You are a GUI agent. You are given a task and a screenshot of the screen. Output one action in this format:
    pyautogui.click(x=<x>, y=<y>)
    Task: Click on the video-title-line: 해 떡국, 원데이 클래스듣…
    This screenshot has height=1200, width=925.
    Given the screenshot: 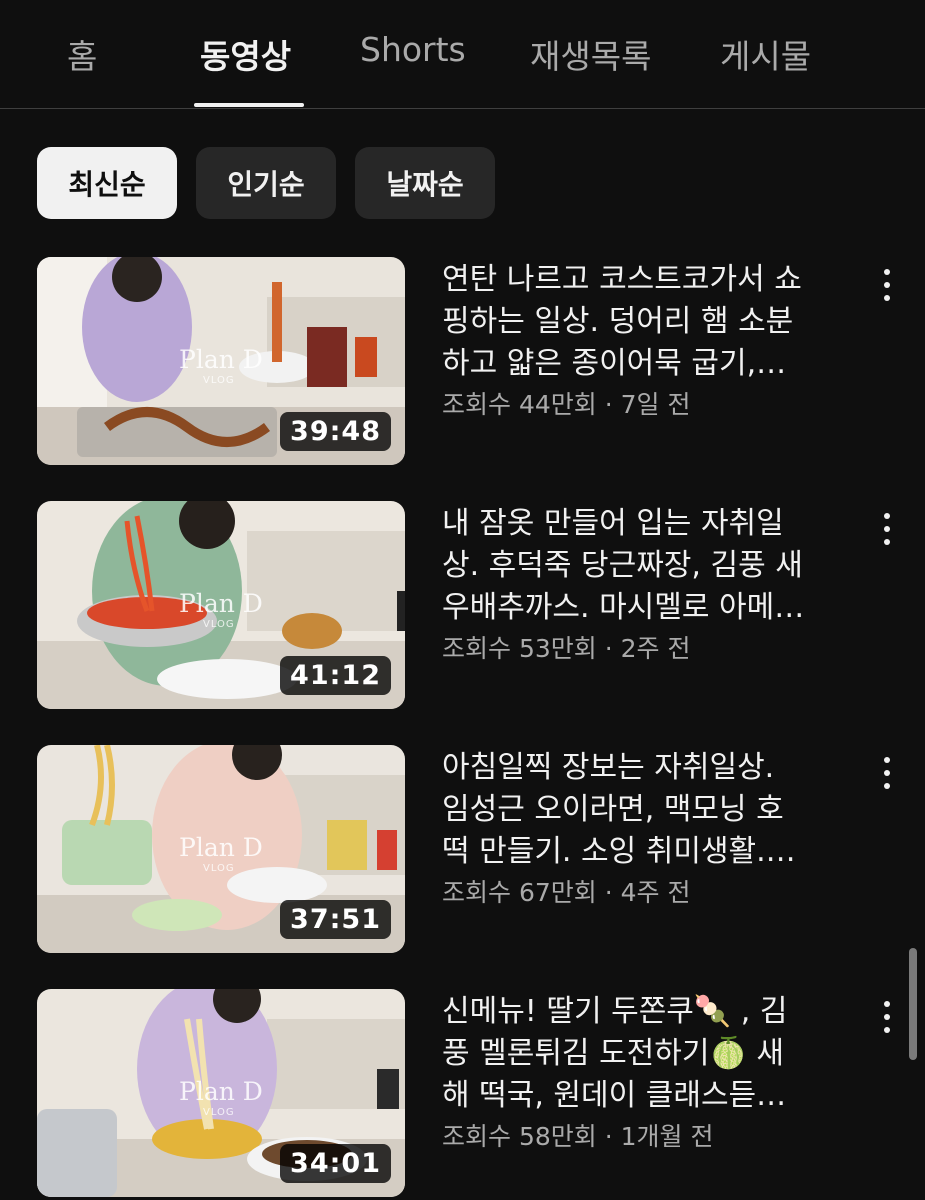 What is the action you would take?
    pyautogui.click(x=614, y=1095)
    